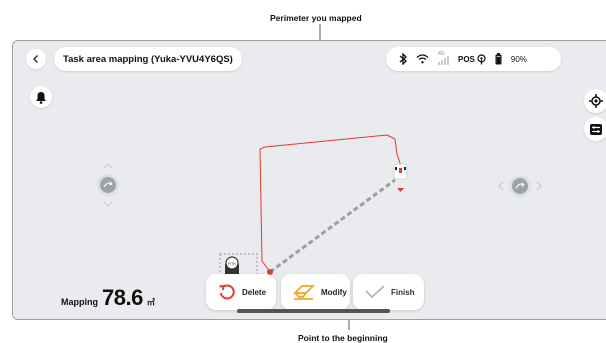 The height and width of the screenshot is (343, 606). What do you see at coordinates (403, 292) in the screenshot?
I see `finish-label: Finish` at bounding box center [403, 292].